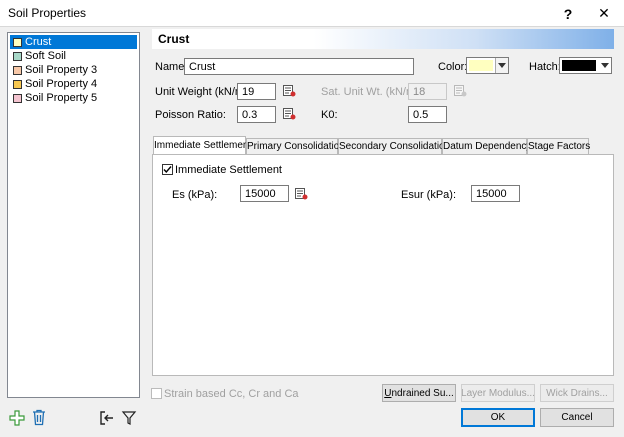 Image resolution: width=624 pixels, height=437 pixels. I want to click on soil-list-item-label: Soil Property 4, so click(61, 84).